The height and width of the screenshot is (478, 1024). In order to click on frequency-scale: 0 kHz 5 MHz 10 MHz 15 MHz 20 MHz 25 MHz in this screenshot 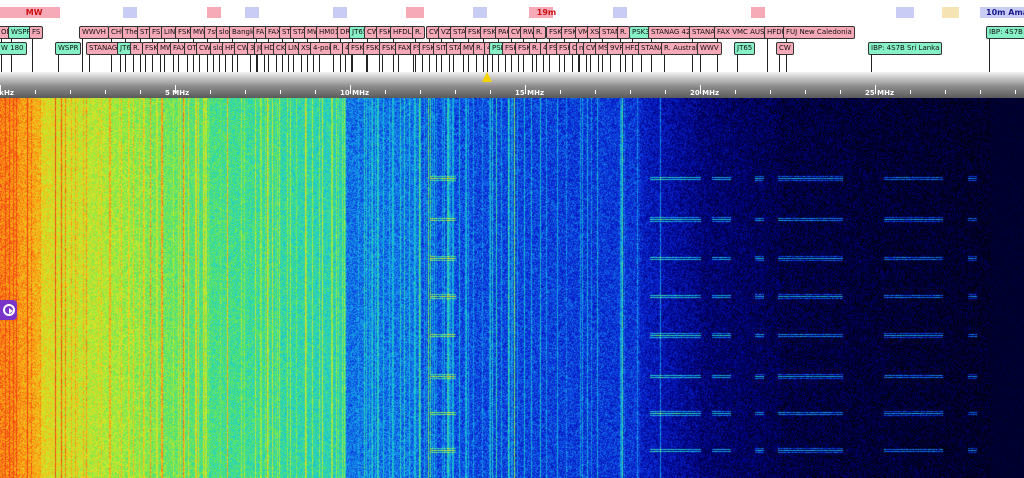, I will do `click(512, 85)`.